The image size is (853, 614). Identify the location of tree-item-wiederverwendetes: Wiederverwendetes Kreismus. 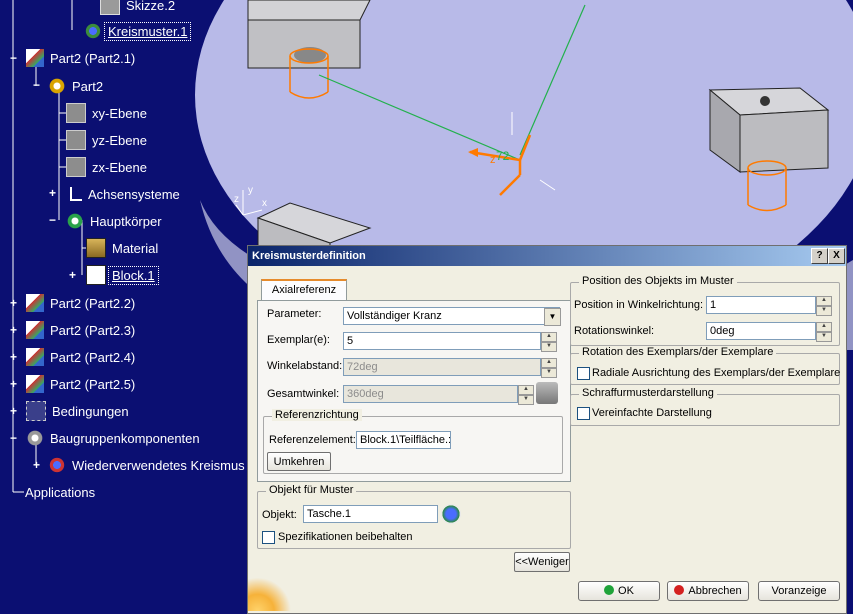
(148, 465).